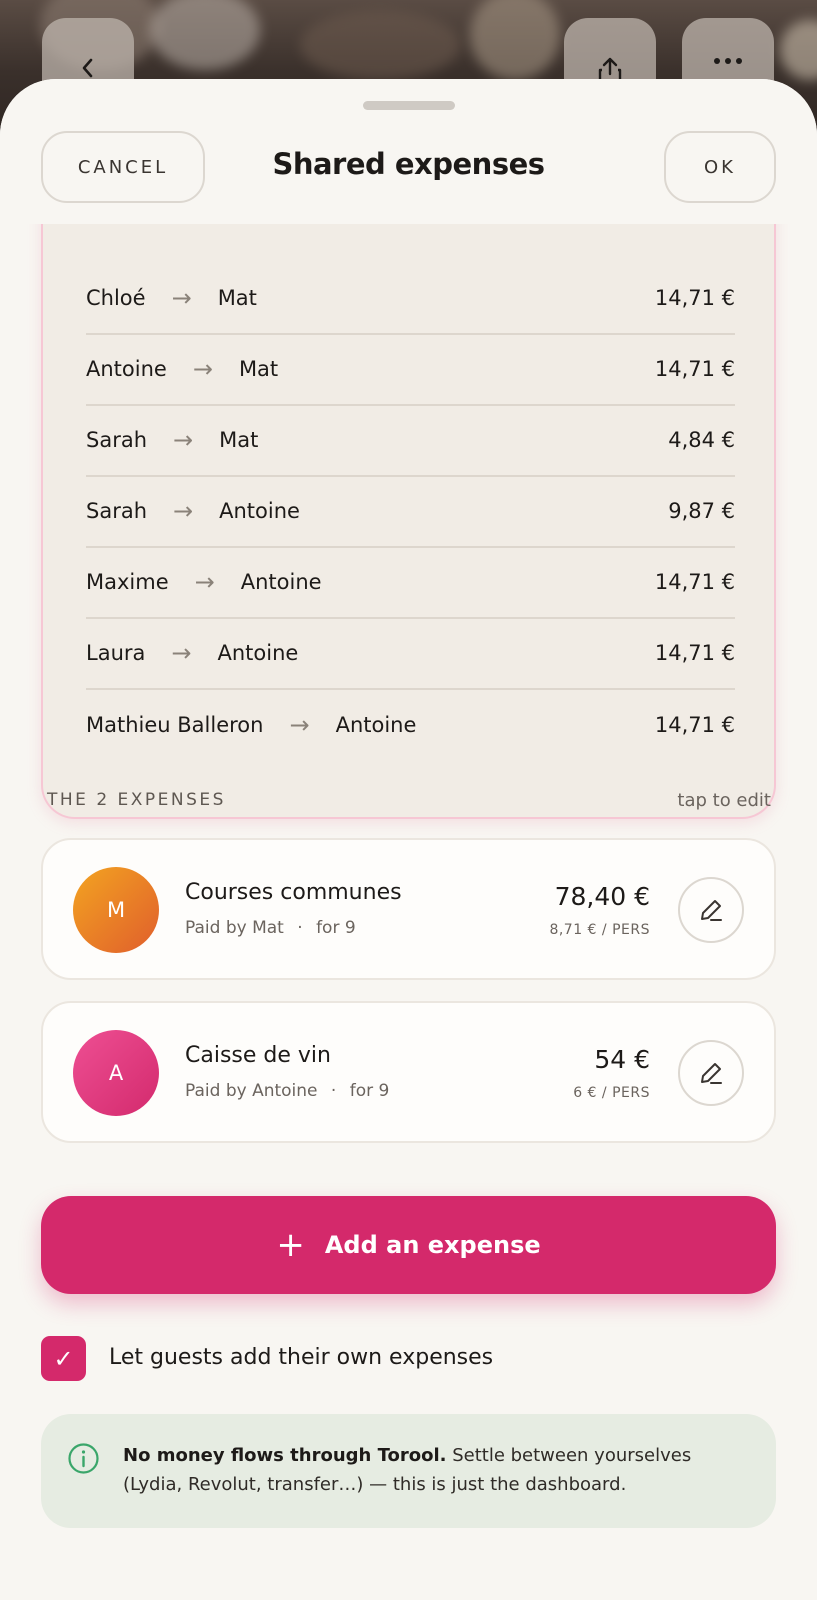 The image size is (817, 1600). What do you see at coordinates (724, 800) in the screenshot?
I see `tap-to-edit-hint: tap to edit` at bounding box center [724, 800].